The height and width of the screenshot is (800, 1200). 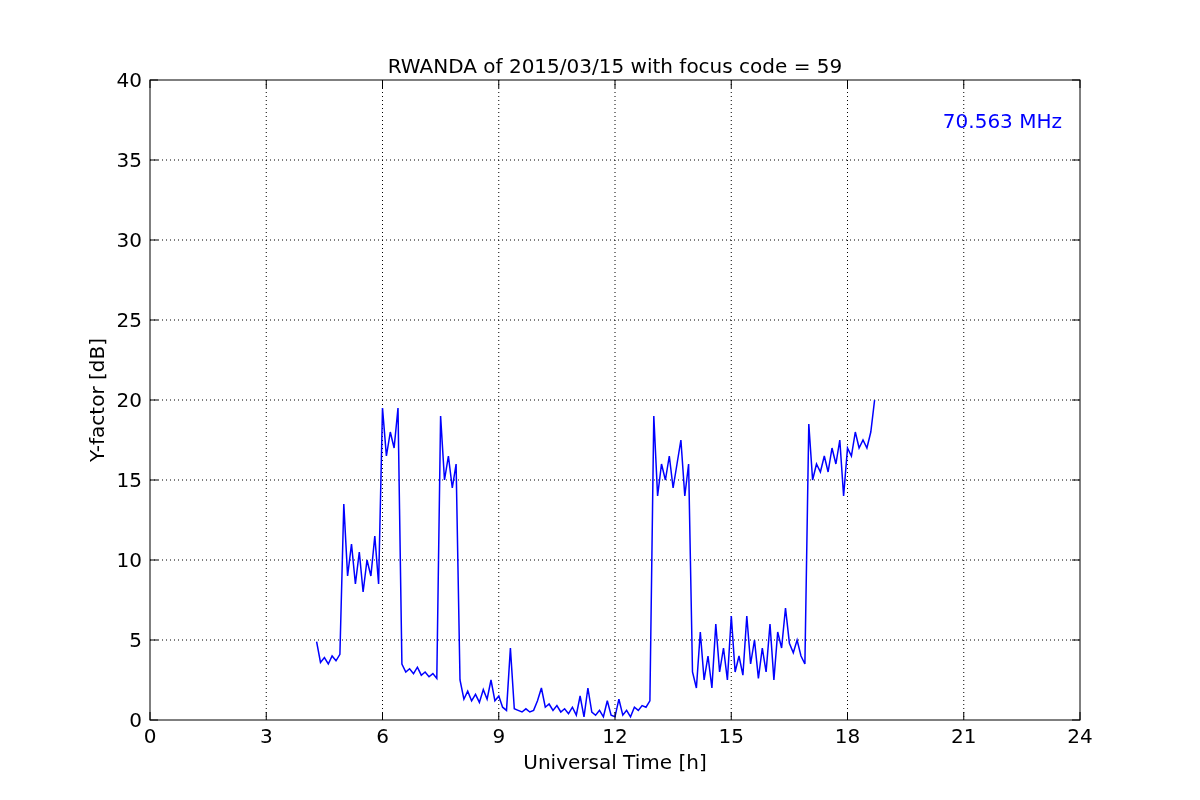 I want to click on tick-label: 18, so click(x=847, y=736).